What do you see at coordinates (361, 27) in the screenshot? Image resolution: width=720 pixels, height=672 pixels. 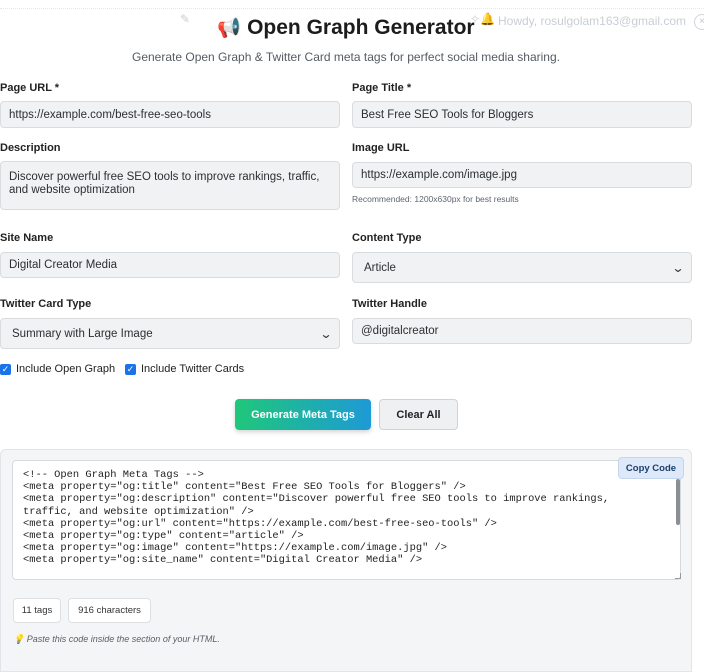 I see `page-title-text: Open Graph Generator` at bounding box center [361, 27].